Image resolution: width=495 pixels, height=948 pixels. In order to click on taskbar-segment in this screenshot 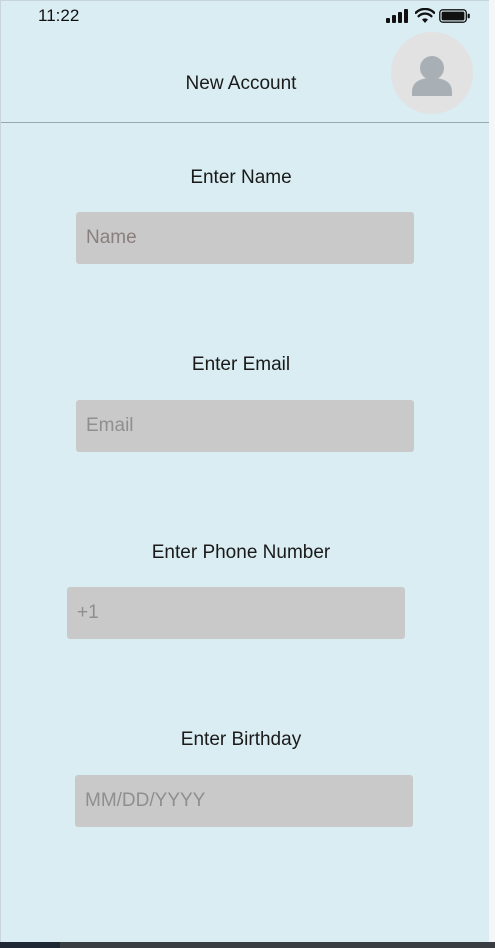, I will do `click(30, 945)`.